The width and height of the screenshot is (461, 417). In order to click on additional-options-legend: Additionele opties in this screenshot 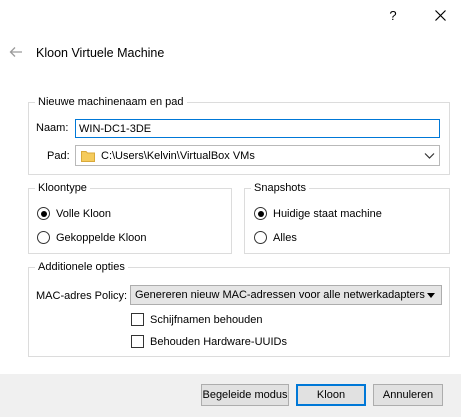, I will do `click(81, 267)`.